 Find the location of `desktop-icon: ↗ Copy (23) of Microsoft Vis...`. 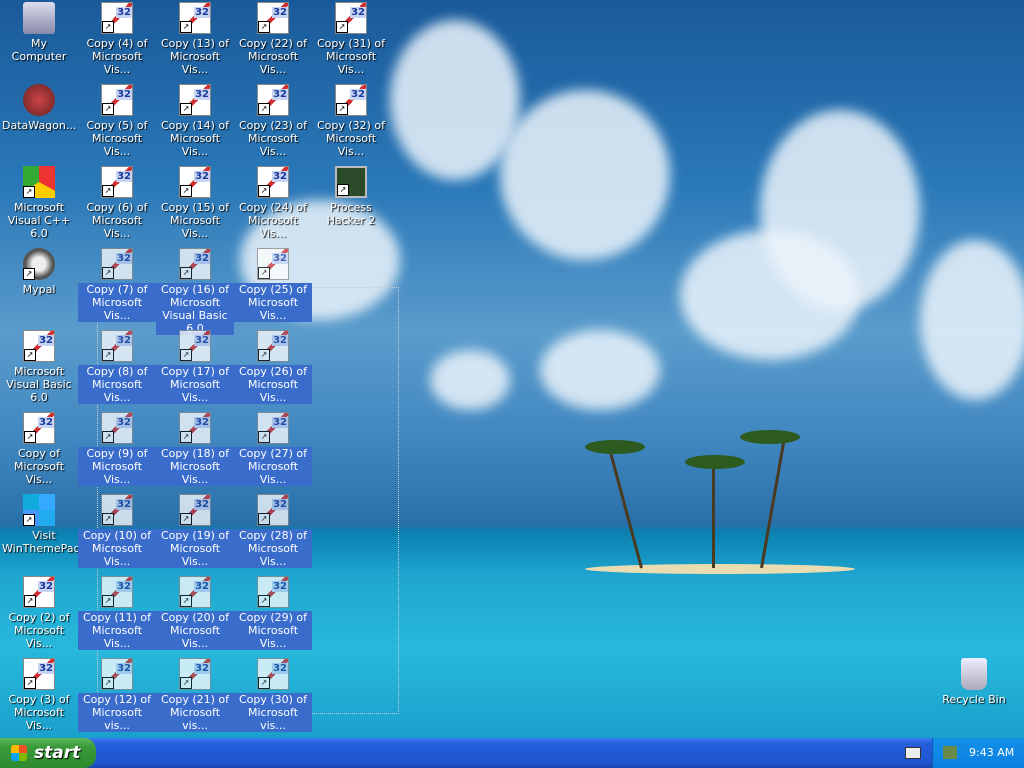

desktop-icon: ↗ Copy (23) of Microsoft Vis... is located at coordinates (273, 120).